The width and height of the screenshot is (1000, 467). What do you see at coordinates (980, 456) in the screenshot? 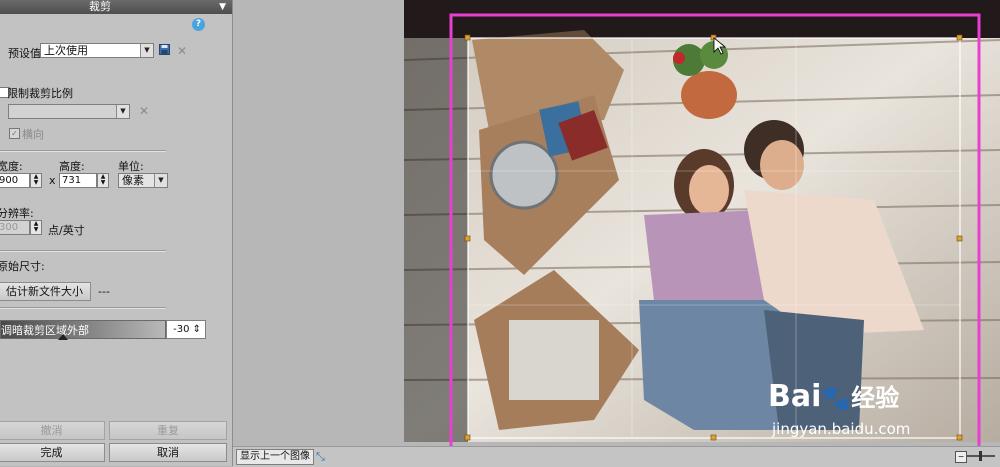
I see `zoom-slider-thumb` at bounding box center [980, 456].